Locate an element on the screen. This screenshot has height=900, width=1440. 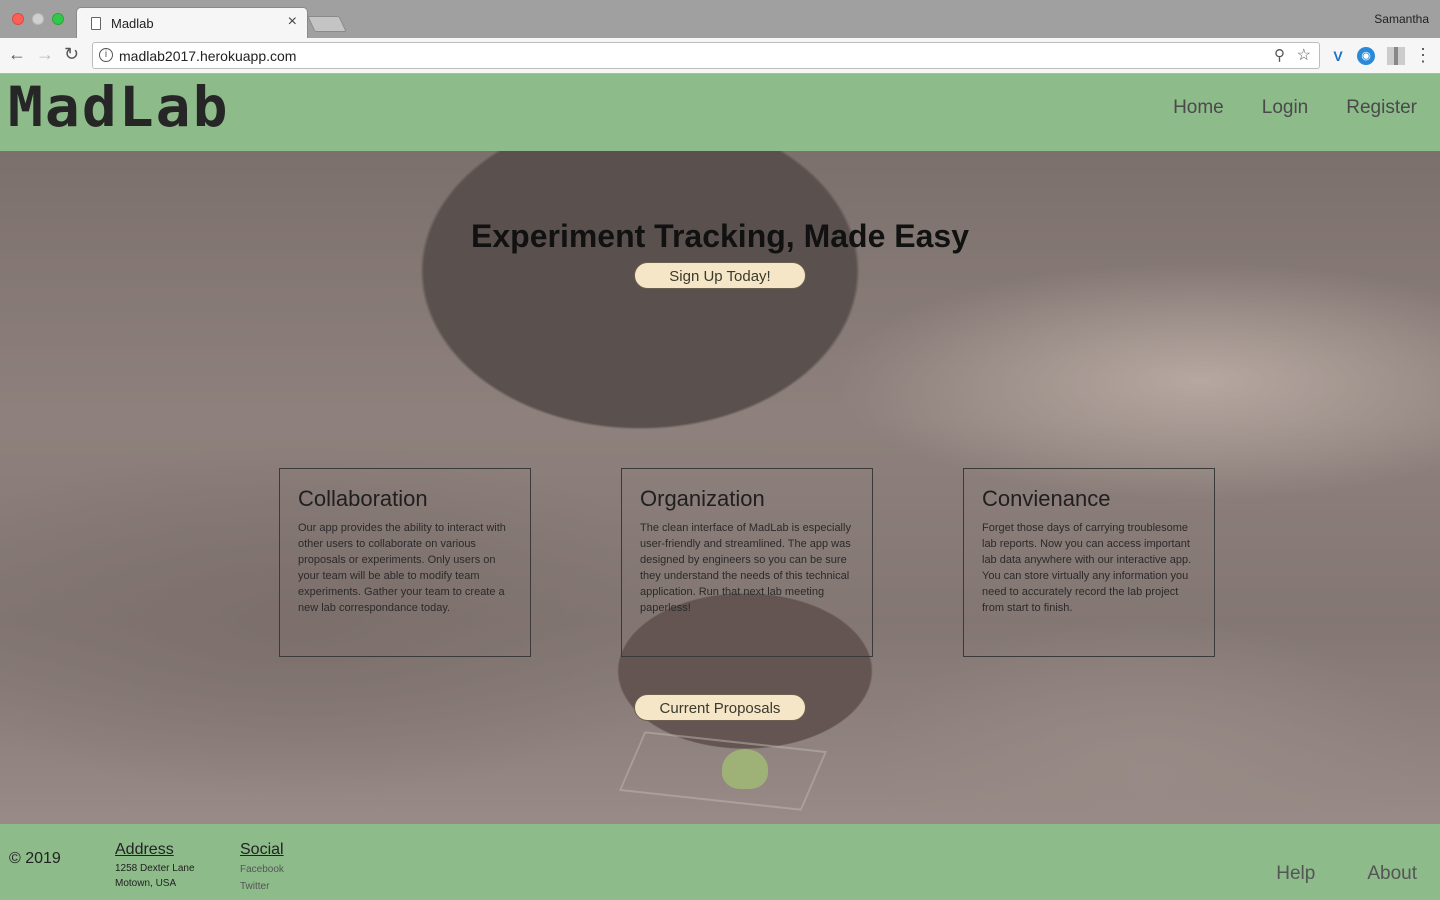
info-icon: i is located at coordinates (106, 55).